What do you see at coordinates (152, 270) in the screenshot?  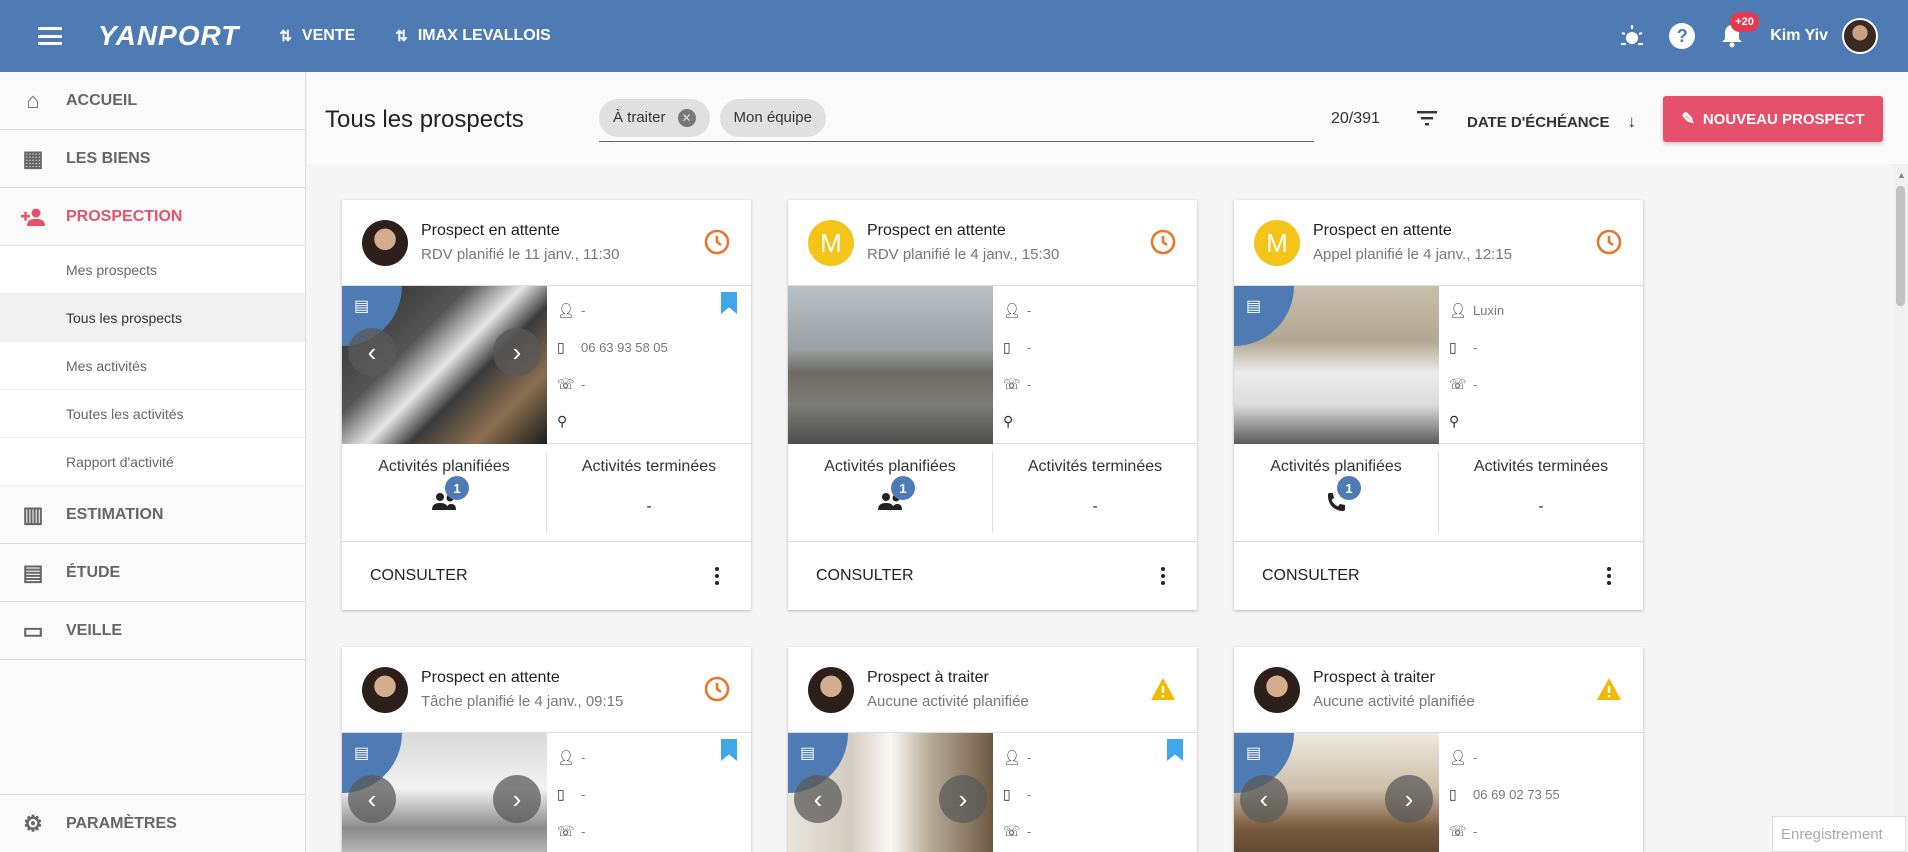 I see `sidebar-sub-mes-prospects: Mes prospects` at bounding box center [152, 270].